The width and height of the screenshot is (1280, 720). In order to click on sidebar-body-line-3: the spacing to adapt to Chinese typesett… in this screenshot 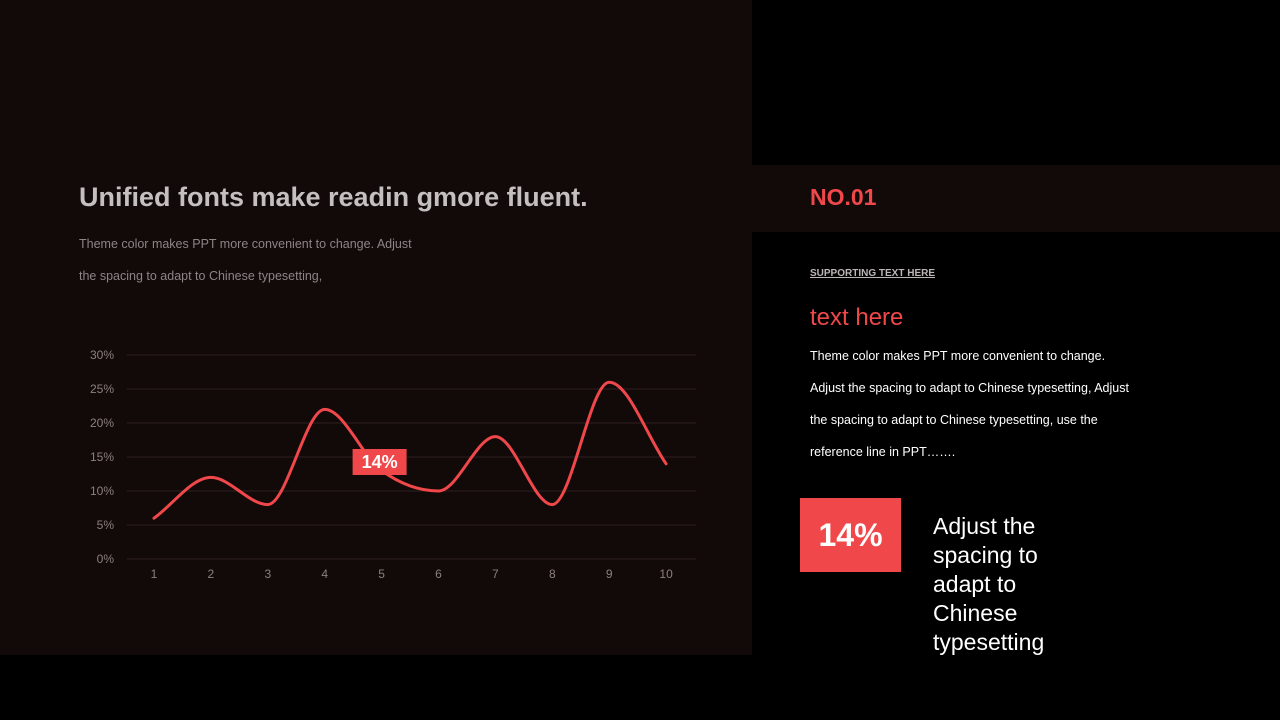, I will do `click(954, 420)`.